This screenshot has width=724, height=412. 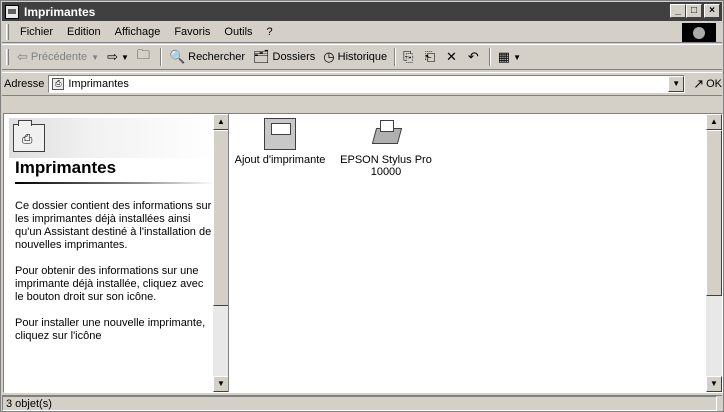 I want to click on copy-to-icon: ⎗, so click(x=429, y=56).